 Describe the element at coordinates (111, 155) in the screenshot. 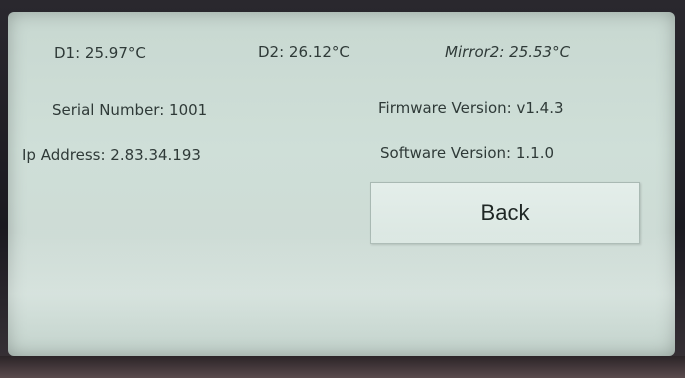

I see `ip-address-label: Ip Address: 2.83.34.193` at that location.